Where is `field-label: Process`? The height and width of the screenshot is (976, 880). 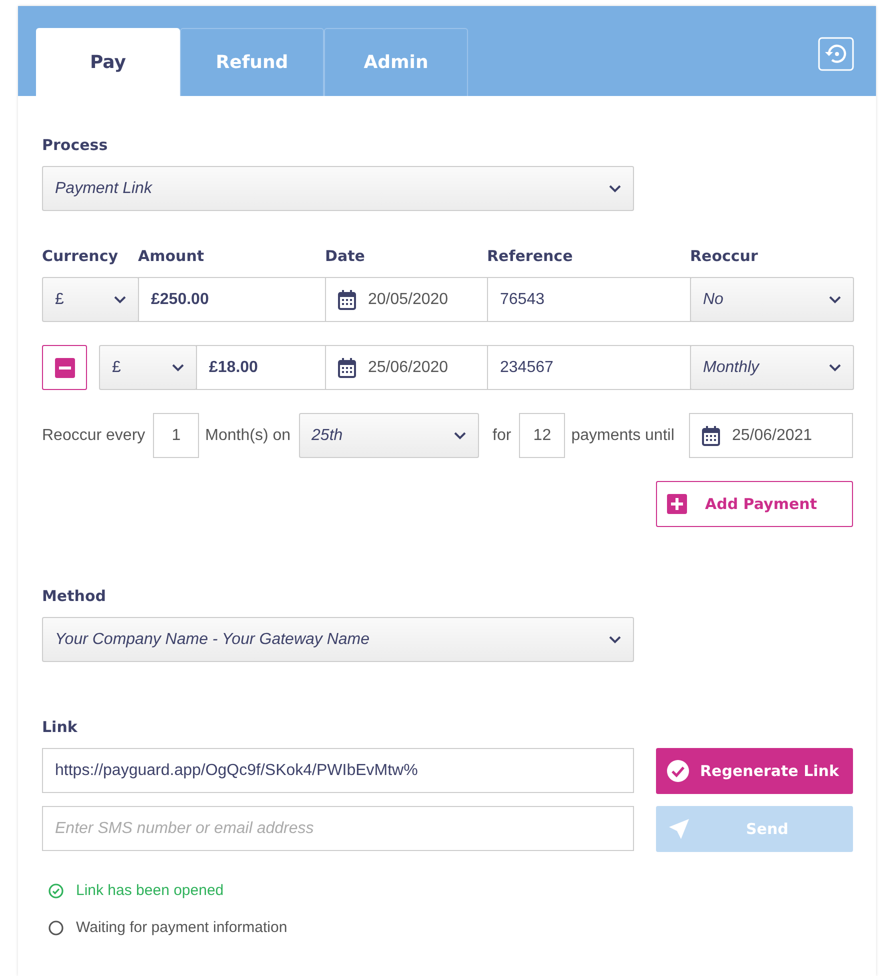 field-label: Process is located at coordinates (75, 145).